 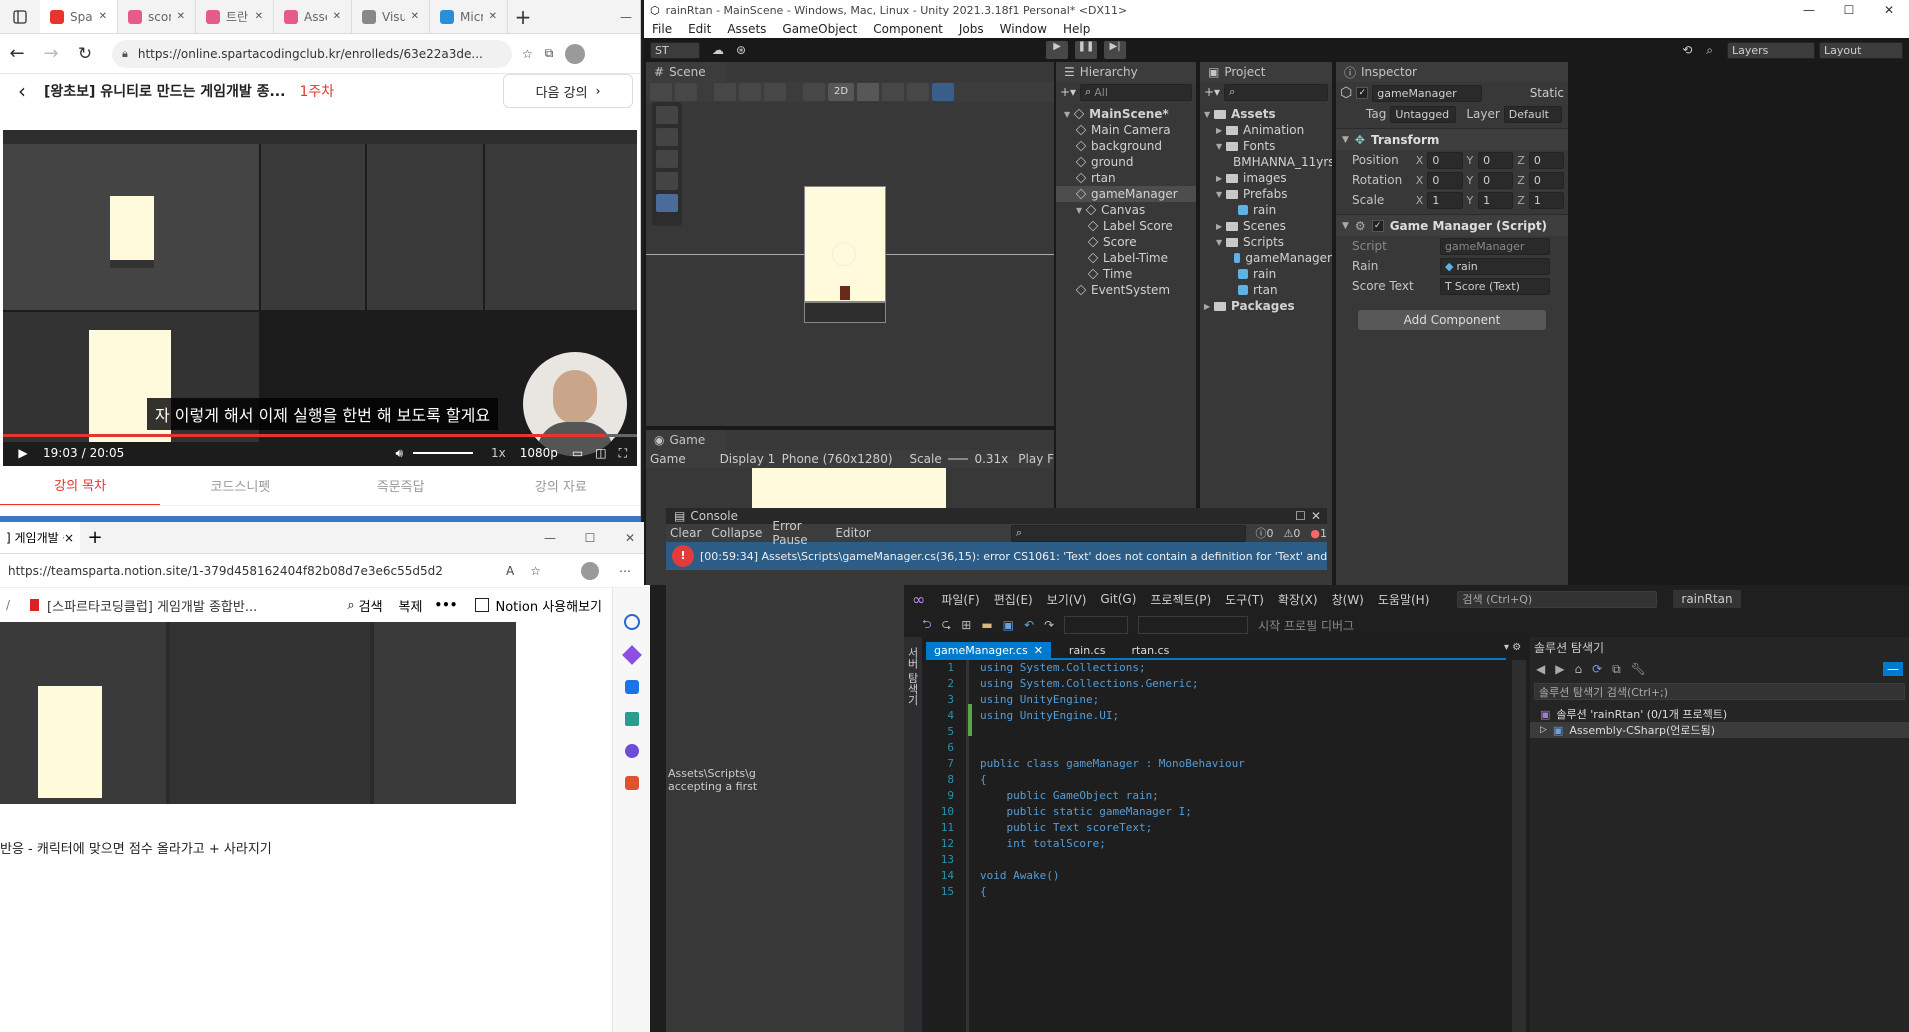 What do you see at coordinates (1266, 178) in the screenshot?
I see `project-item: ▶ images` at bounding box center [1266, 178].